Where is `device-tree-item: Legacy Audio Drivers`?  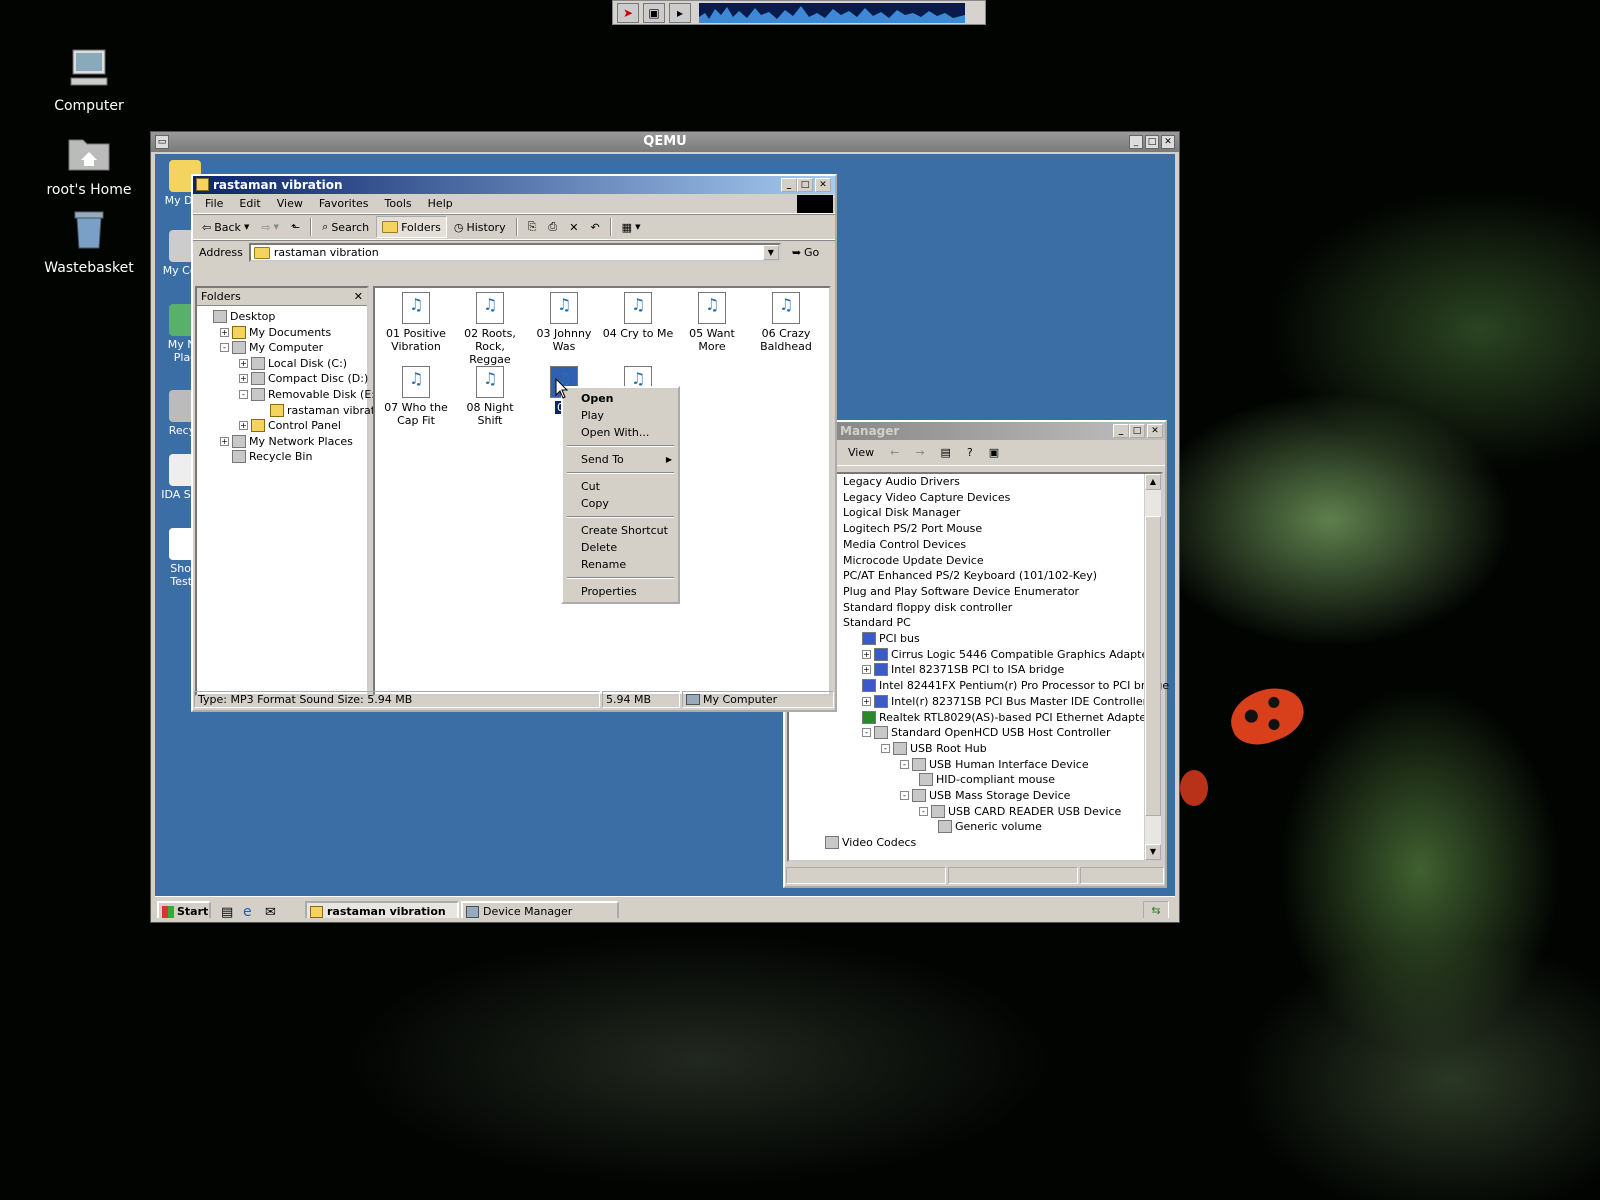 device-tree-item: Legacy Audio Drivers is located at coordinates (901, 481).